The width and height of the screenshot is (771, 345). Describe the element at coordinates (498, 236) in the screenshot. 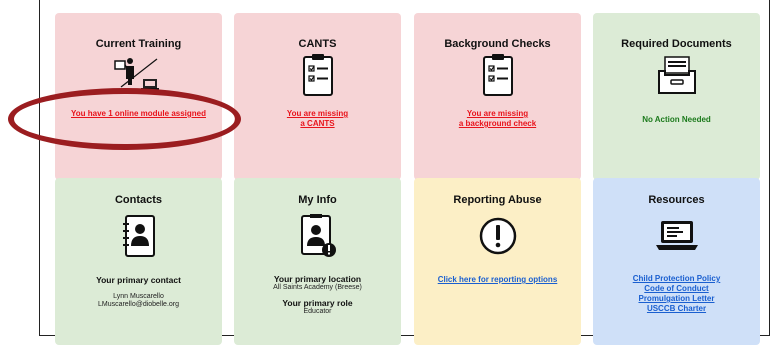

I see `exclamation-circle-icon` at that location.